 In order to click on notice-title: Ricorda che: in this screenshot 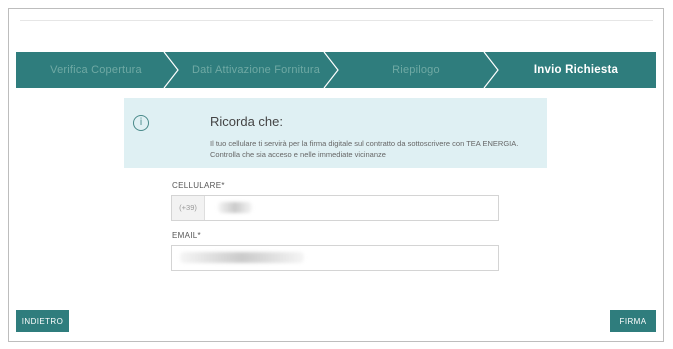, I will do `click(246, 121)`.